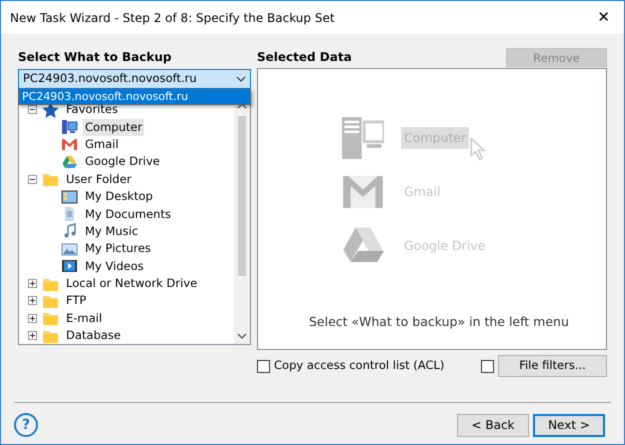 The image size is (625, 445). Describe the element at coordinates (114, 266) in the screenshot. I see `tree-item: My Videos` at that location.